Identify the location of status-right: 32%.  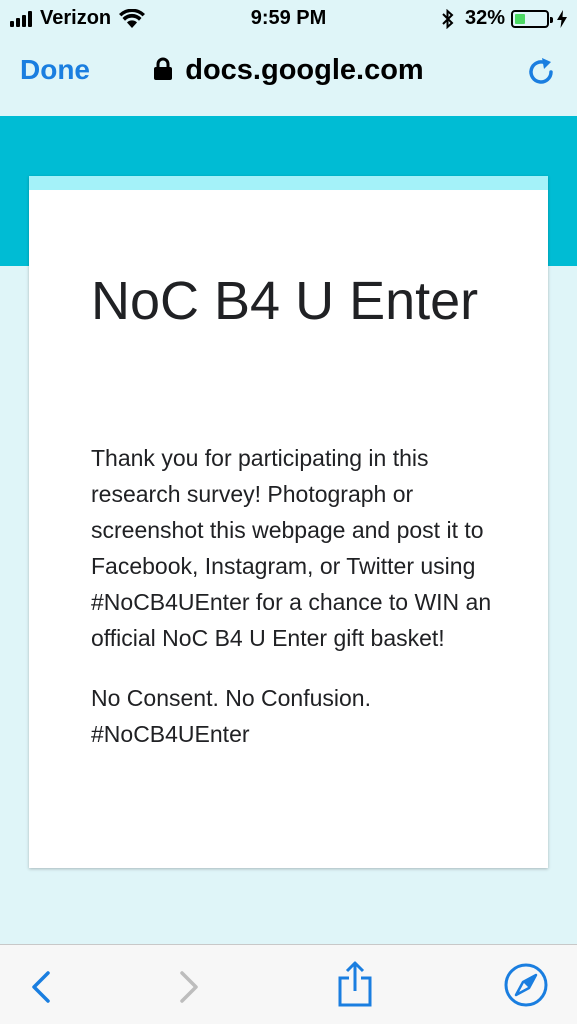
(504, 18).